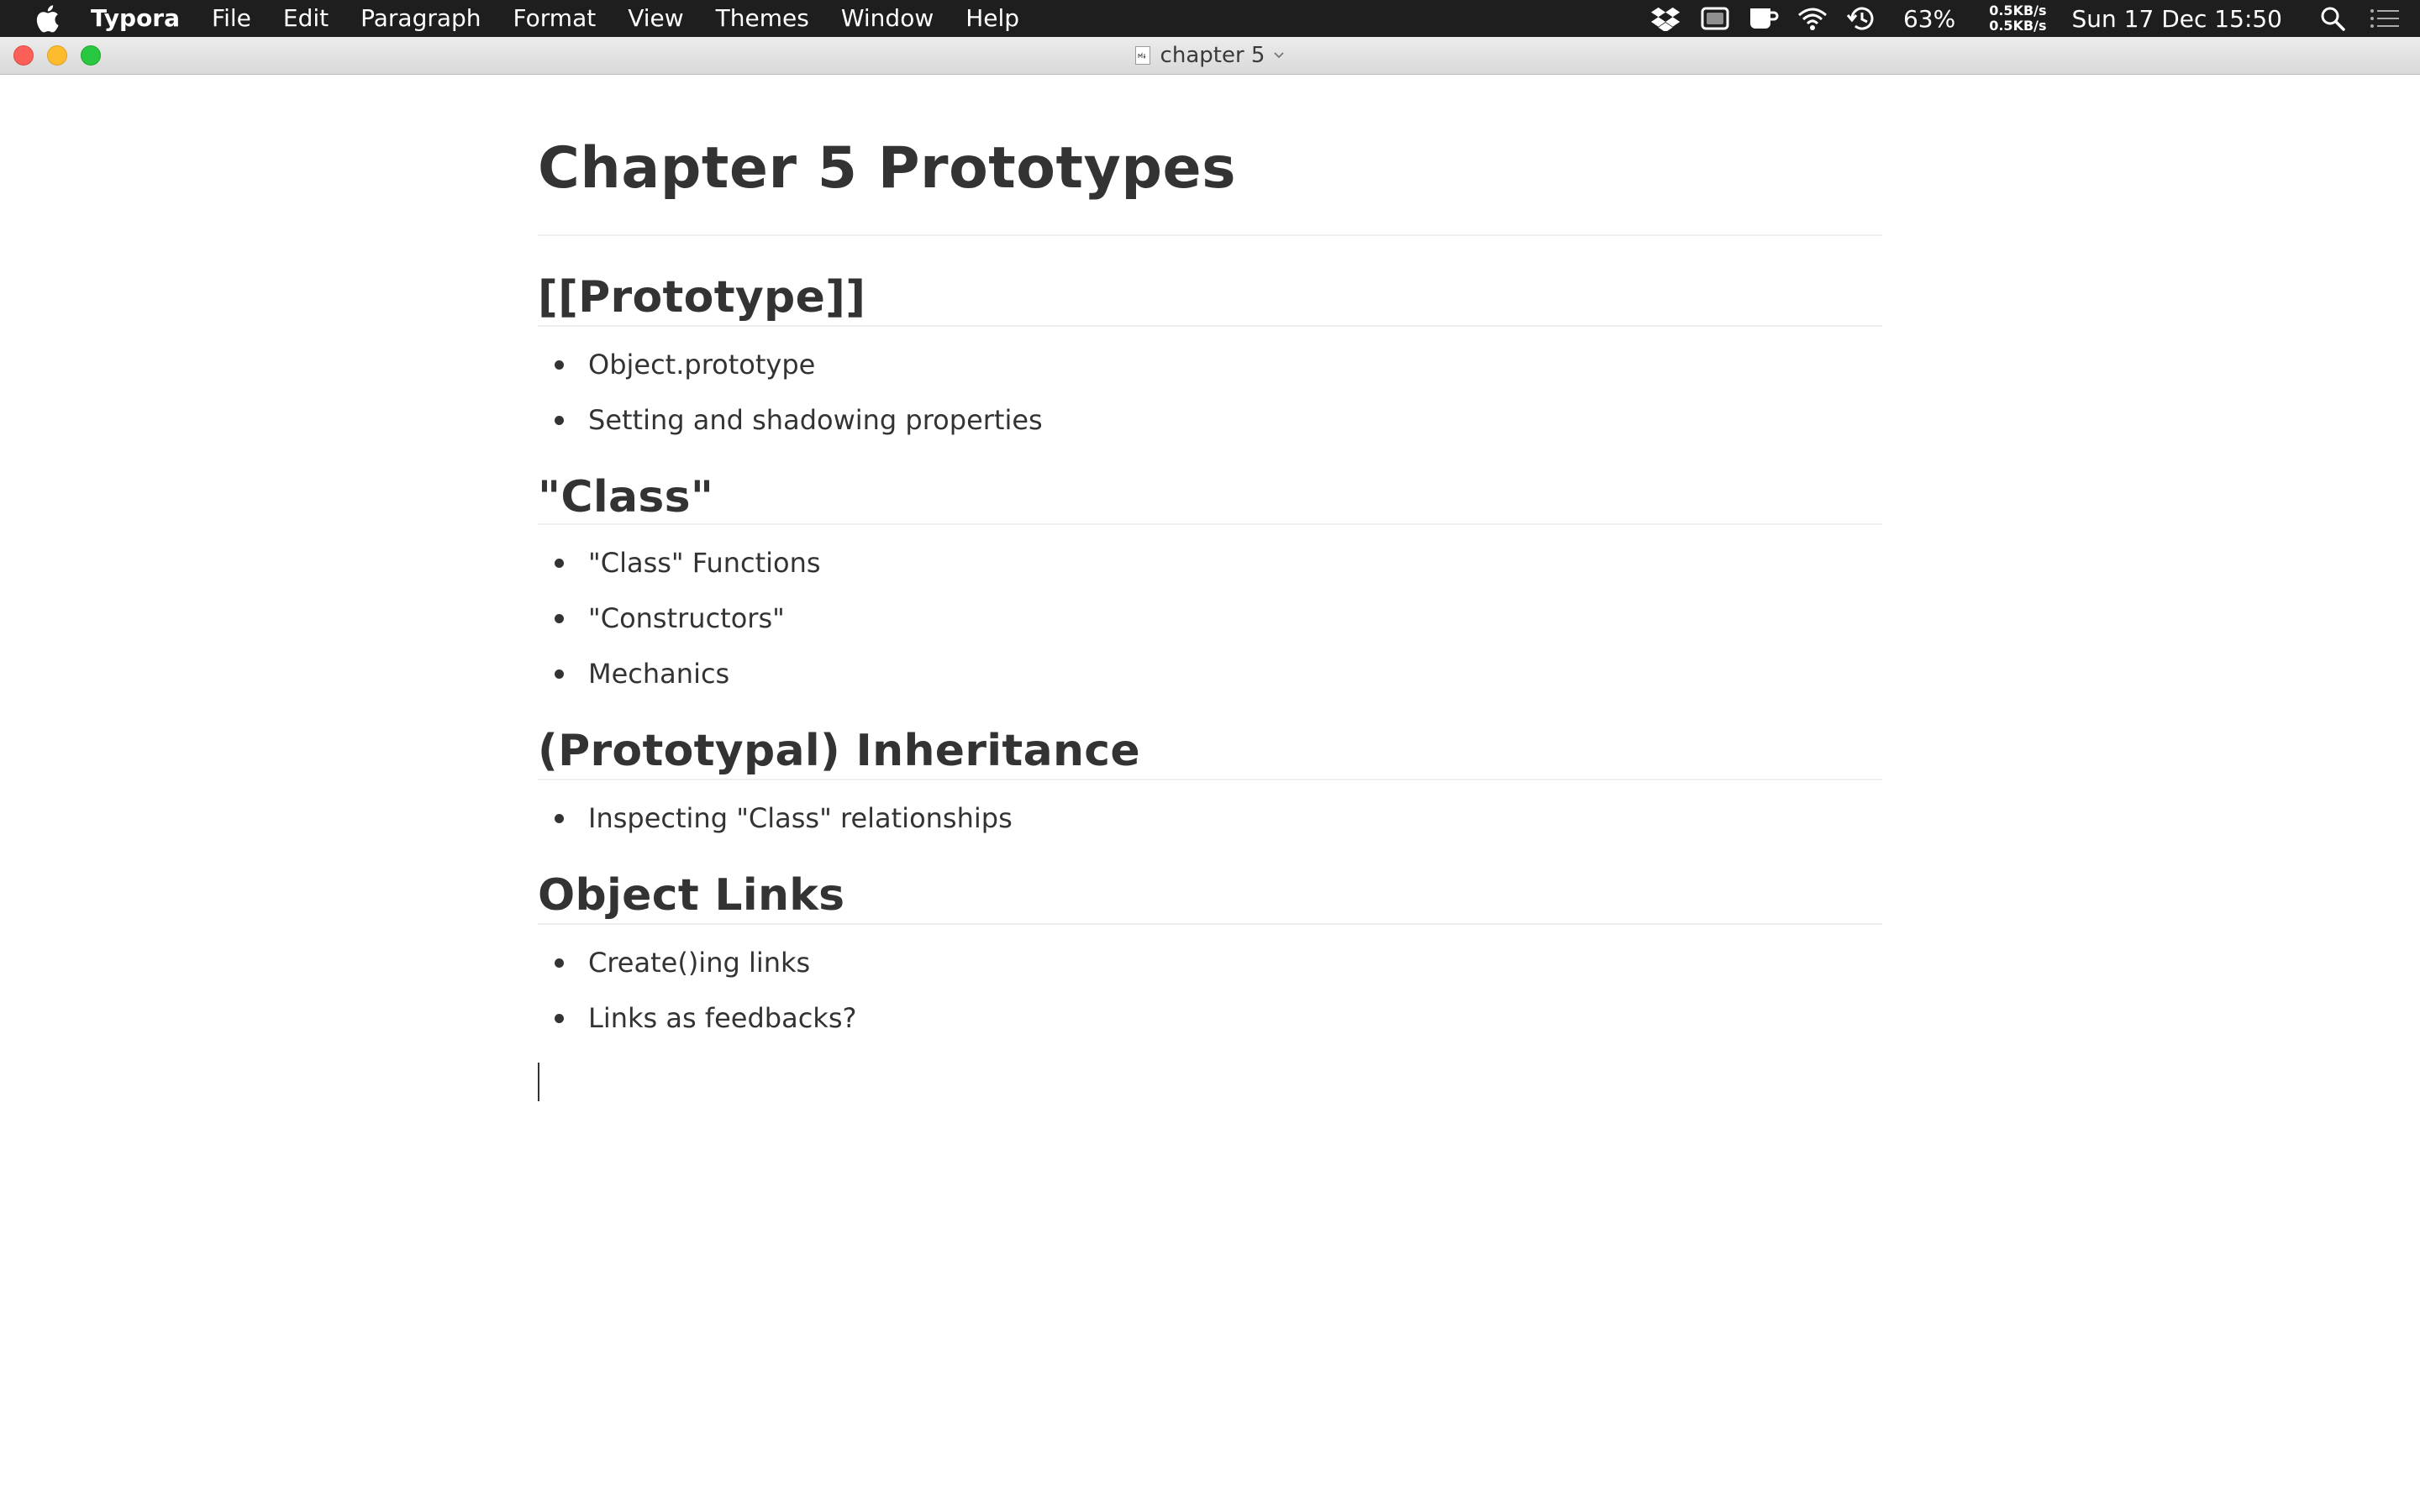 This screenshot has height=1512, width=2420. I want to click on section-heading: [[Prototype]], so click(1210, 299).